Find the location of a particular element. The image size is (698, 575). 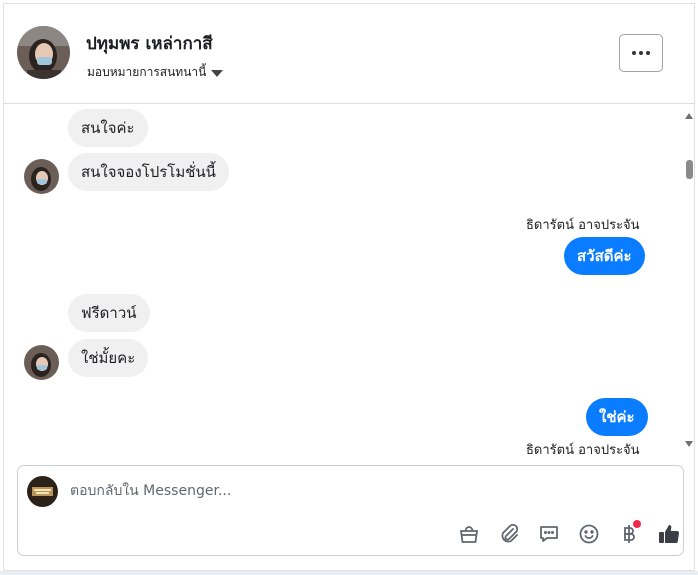

caret-down-icon is located at coordinates (217, 73).